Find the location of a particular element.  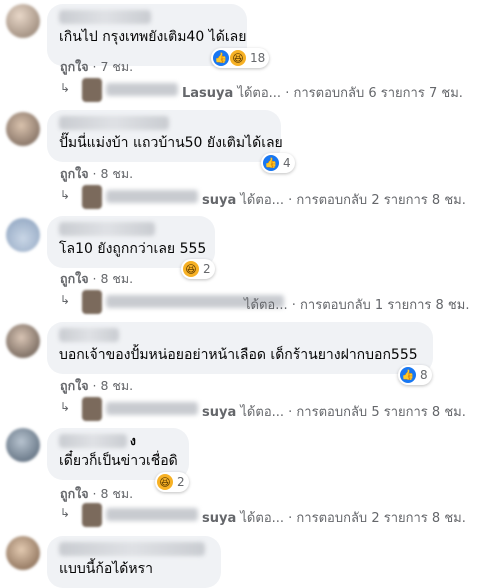

comment-time: 7 ชม. is located at coordinates (117, 66).